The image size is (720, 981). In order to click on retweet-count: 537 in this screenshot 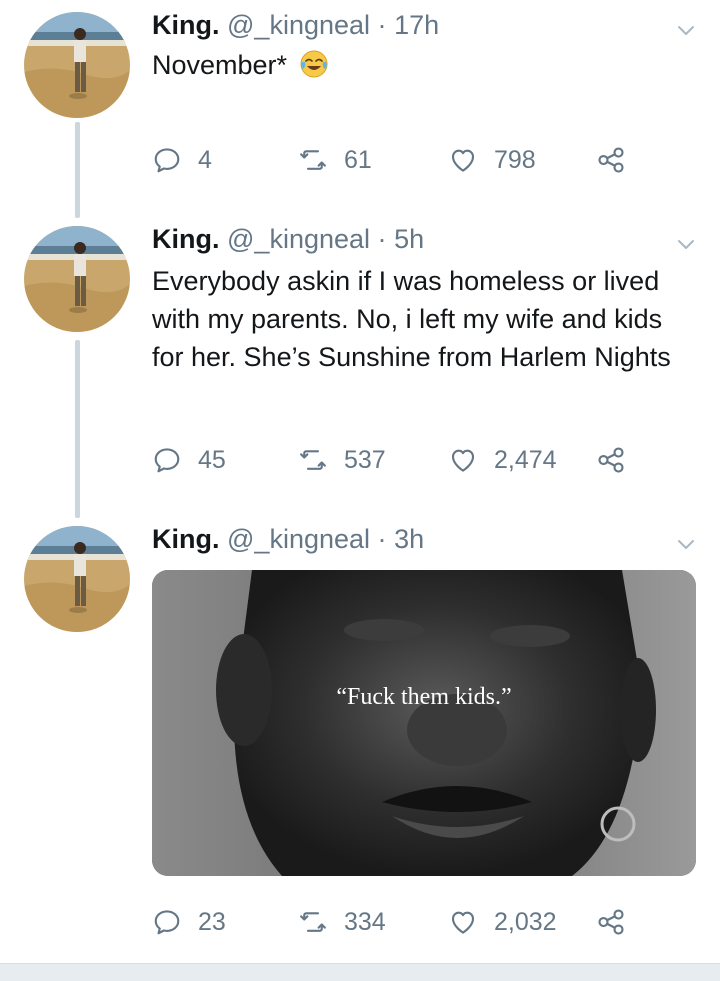, I will do `click(365, 459)`.